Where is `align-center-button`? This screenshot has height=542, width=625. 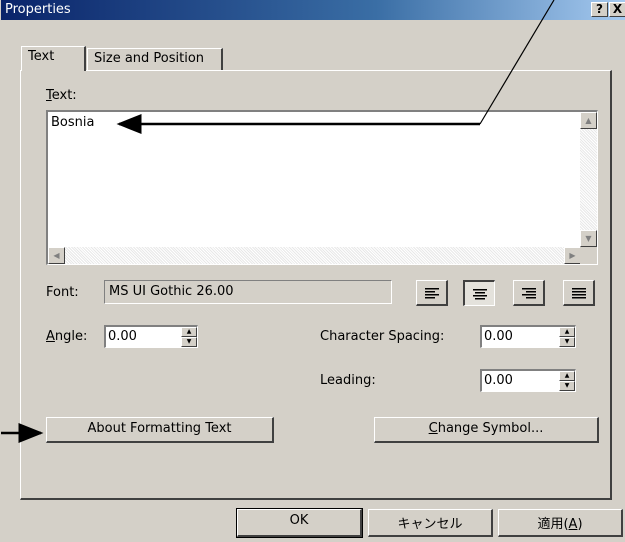 align-center-button is located at coordinates (479, 293).